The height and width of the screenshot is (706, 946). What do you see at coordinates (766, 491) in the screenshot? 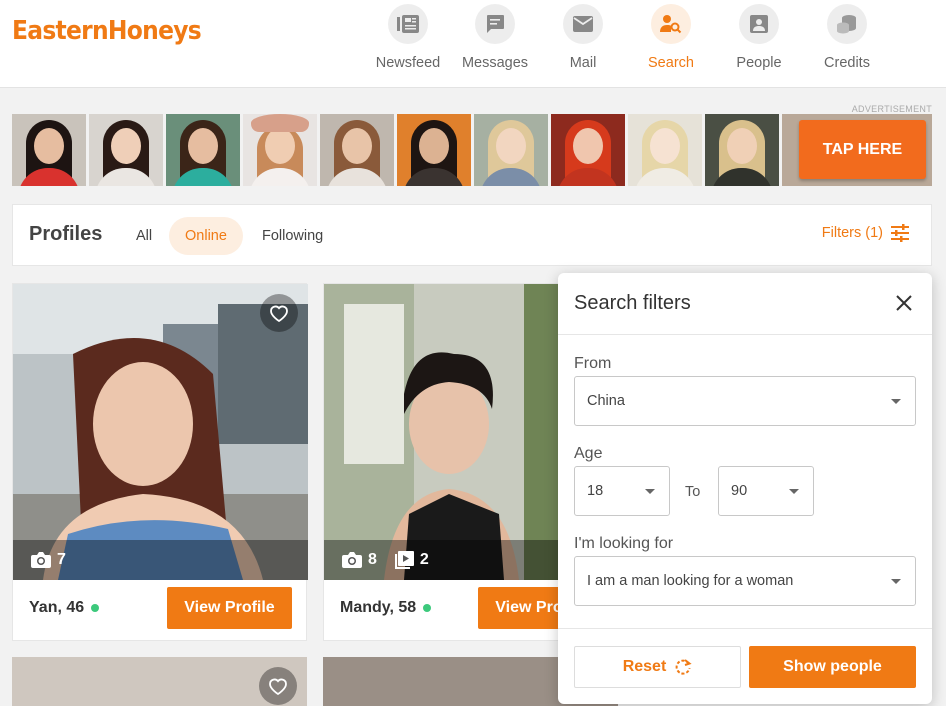
I see `age-to-select: 90` at bounding box center [766, 491].